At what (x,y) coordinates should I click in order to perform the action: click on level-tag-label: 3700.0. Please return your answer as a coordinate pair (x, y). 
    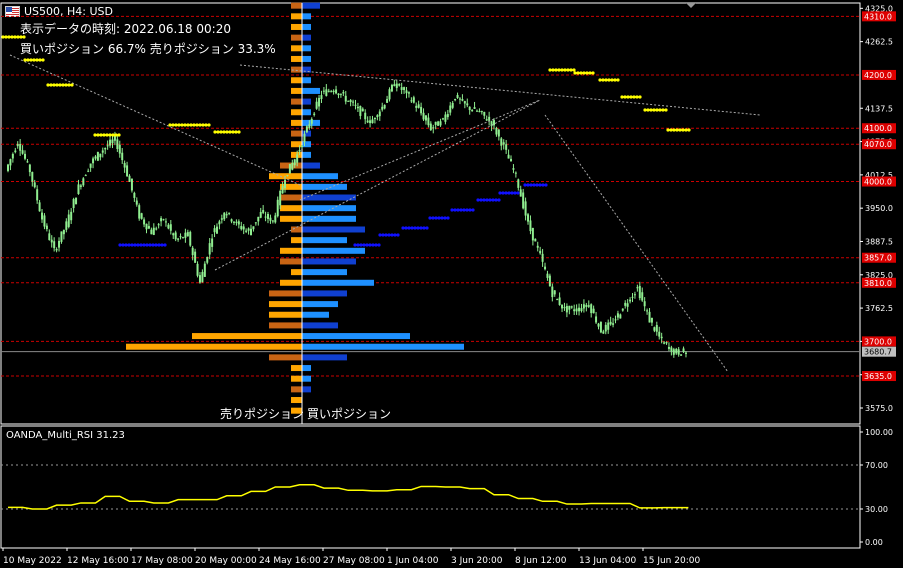
    Looking at the image, I should click on (878, 341).